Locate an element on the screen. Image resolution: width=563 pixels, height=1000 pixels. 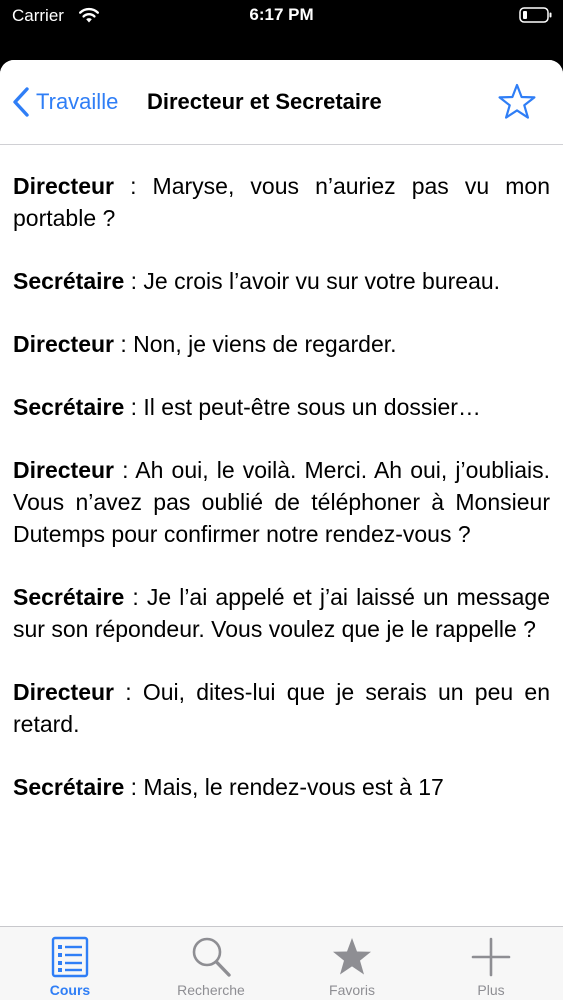
list-icon is located at coordinates (70, 957).